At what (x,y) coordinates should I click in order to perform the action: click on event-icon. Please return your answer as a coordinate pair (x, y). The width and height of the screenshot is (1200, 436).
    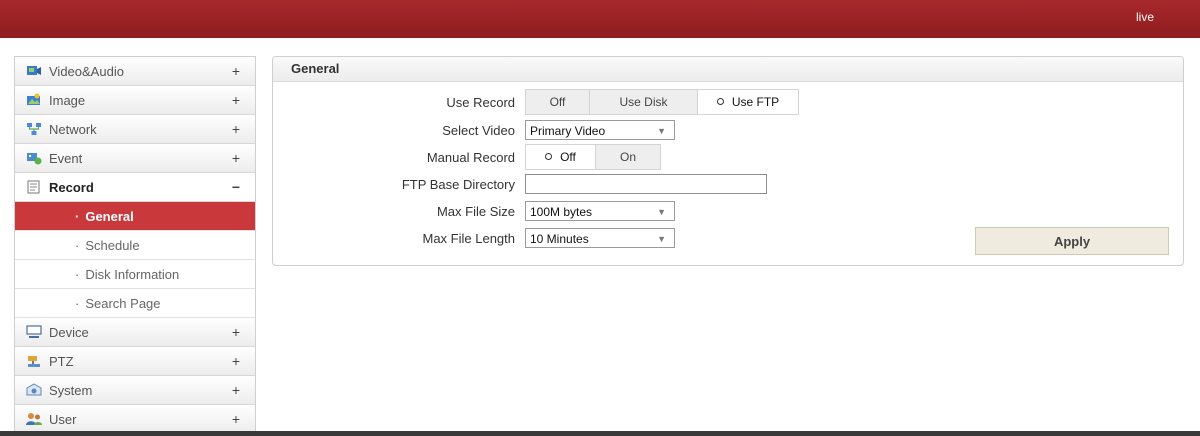
    Looking at the image, I should click on (34, 158).